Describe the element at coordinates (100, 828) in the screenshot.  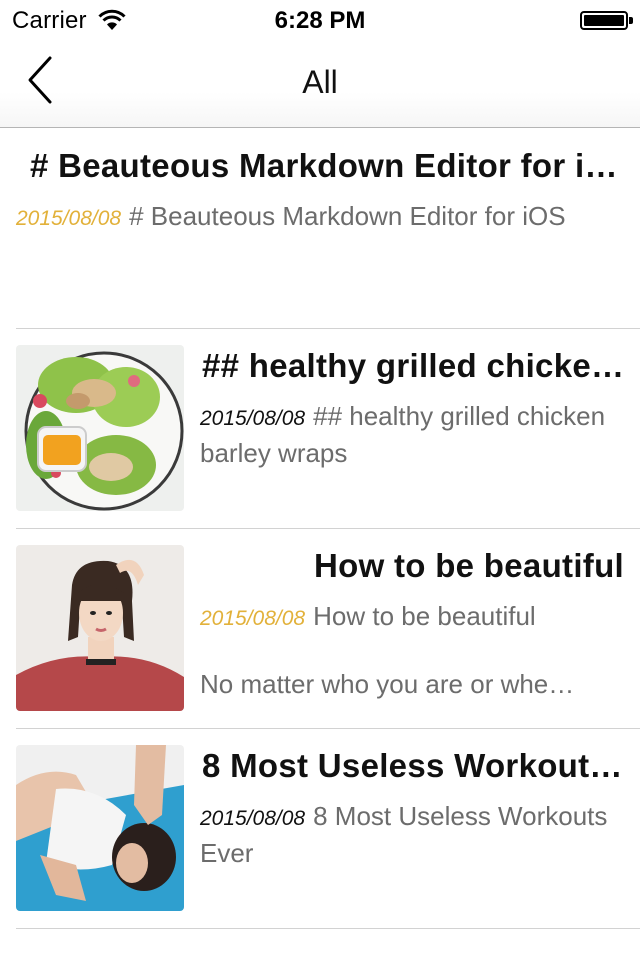
I see `workout-photo` at that location.